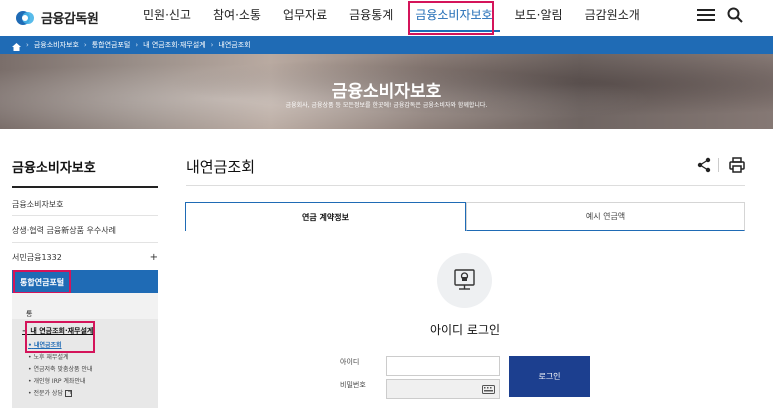 The height and width of the screenshot is (408, 773). I want to click on nav-press: 보도·알림, so click(539, 18).